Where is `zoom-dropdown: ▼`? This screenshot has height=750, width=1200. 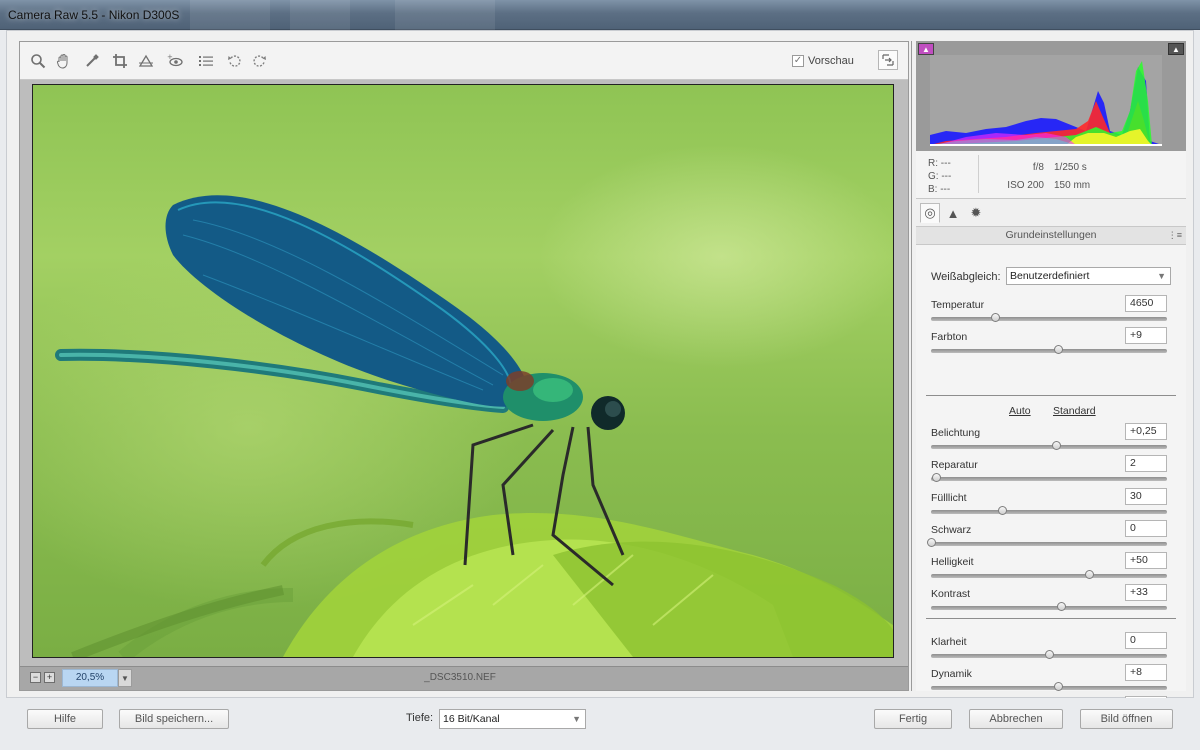
zoom-dropdown: ▼ is located at coordinates (125, 678).